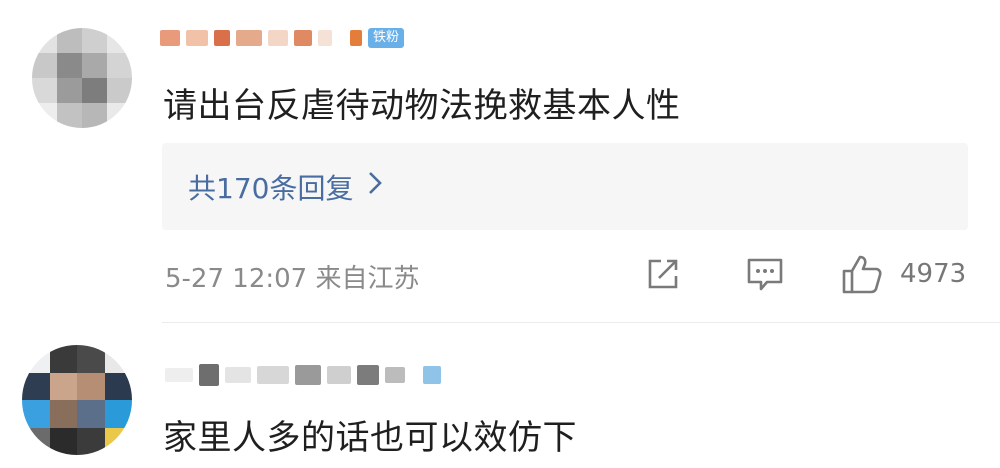 The height and width of the screenshot is (468, 1000). What do you see at coordinates (386, 38) in the screenshot?
I see `fan-badge: 铁粉` at bounding box center [386, 38].